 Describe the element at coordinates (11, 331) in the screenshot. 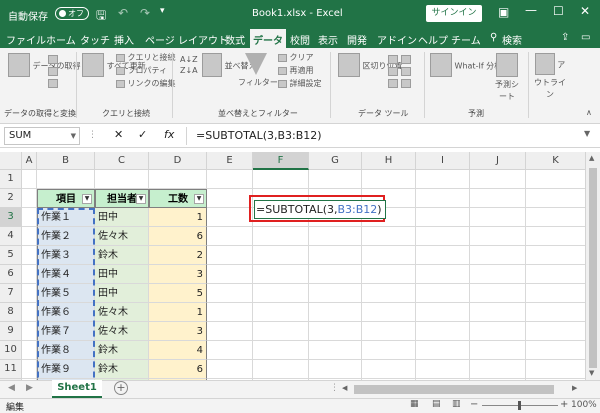

I see `row-header-9: 9` at that location.